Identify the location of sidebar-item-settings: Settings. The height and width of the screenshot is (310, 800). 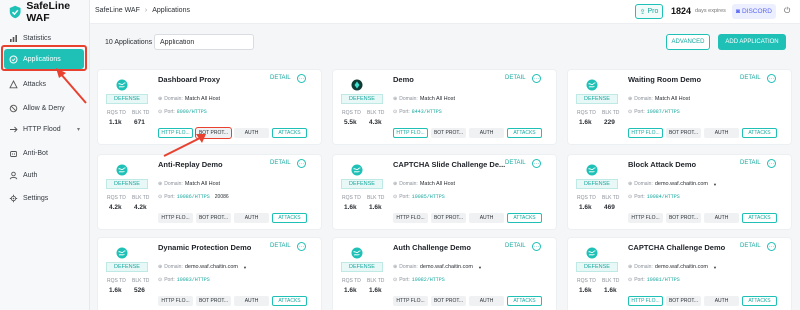
(44, 198).